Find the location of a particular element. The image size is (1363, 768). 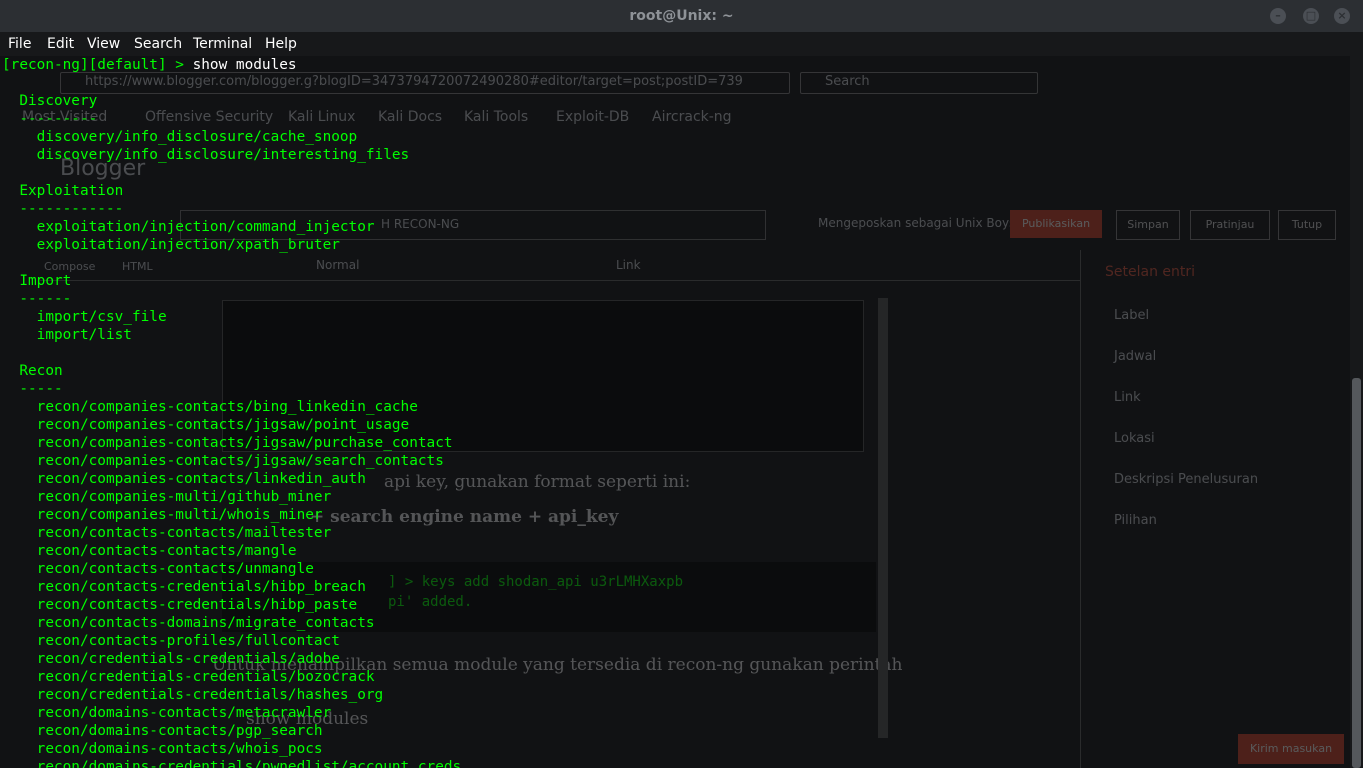

terminal-line: recon/credentials-credentials/adobe is located at coordinates (171, 659).